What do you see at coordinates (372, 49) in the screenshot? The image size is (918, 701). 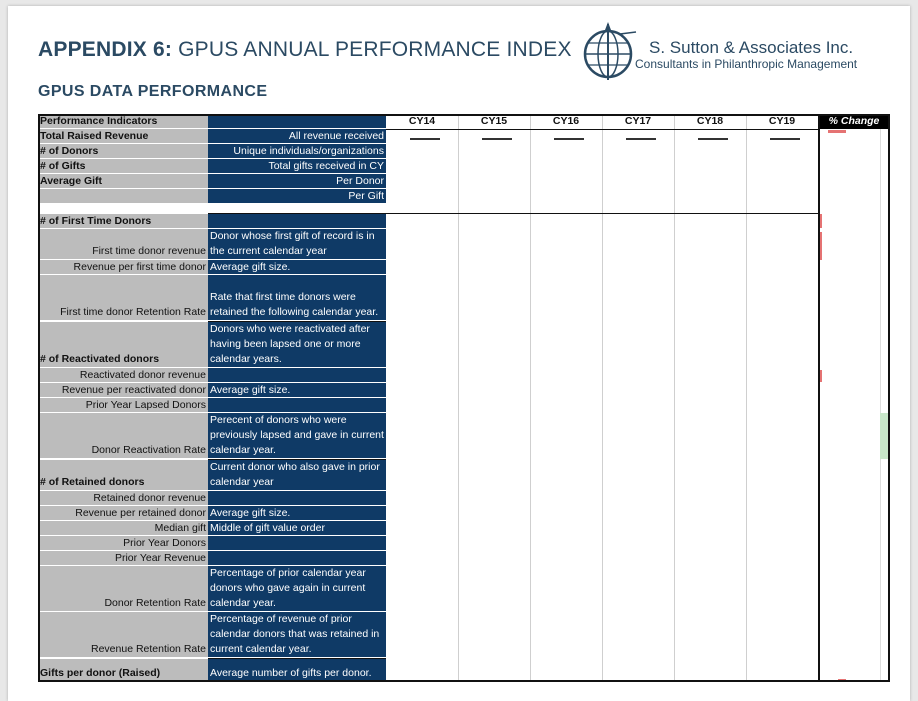 I see `title-rest: GPUS ANNUAL PERFORMANCE INDEX` at bounding box center [372, 49].